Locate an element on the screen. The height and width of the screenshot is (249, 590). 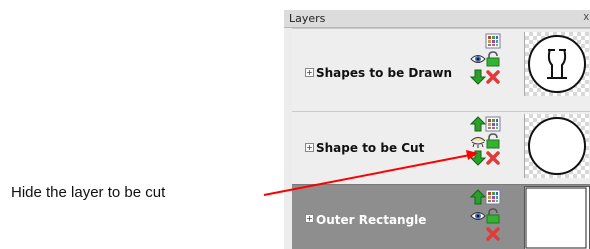
eye-closed-icon is located at coordinates (478, 141).